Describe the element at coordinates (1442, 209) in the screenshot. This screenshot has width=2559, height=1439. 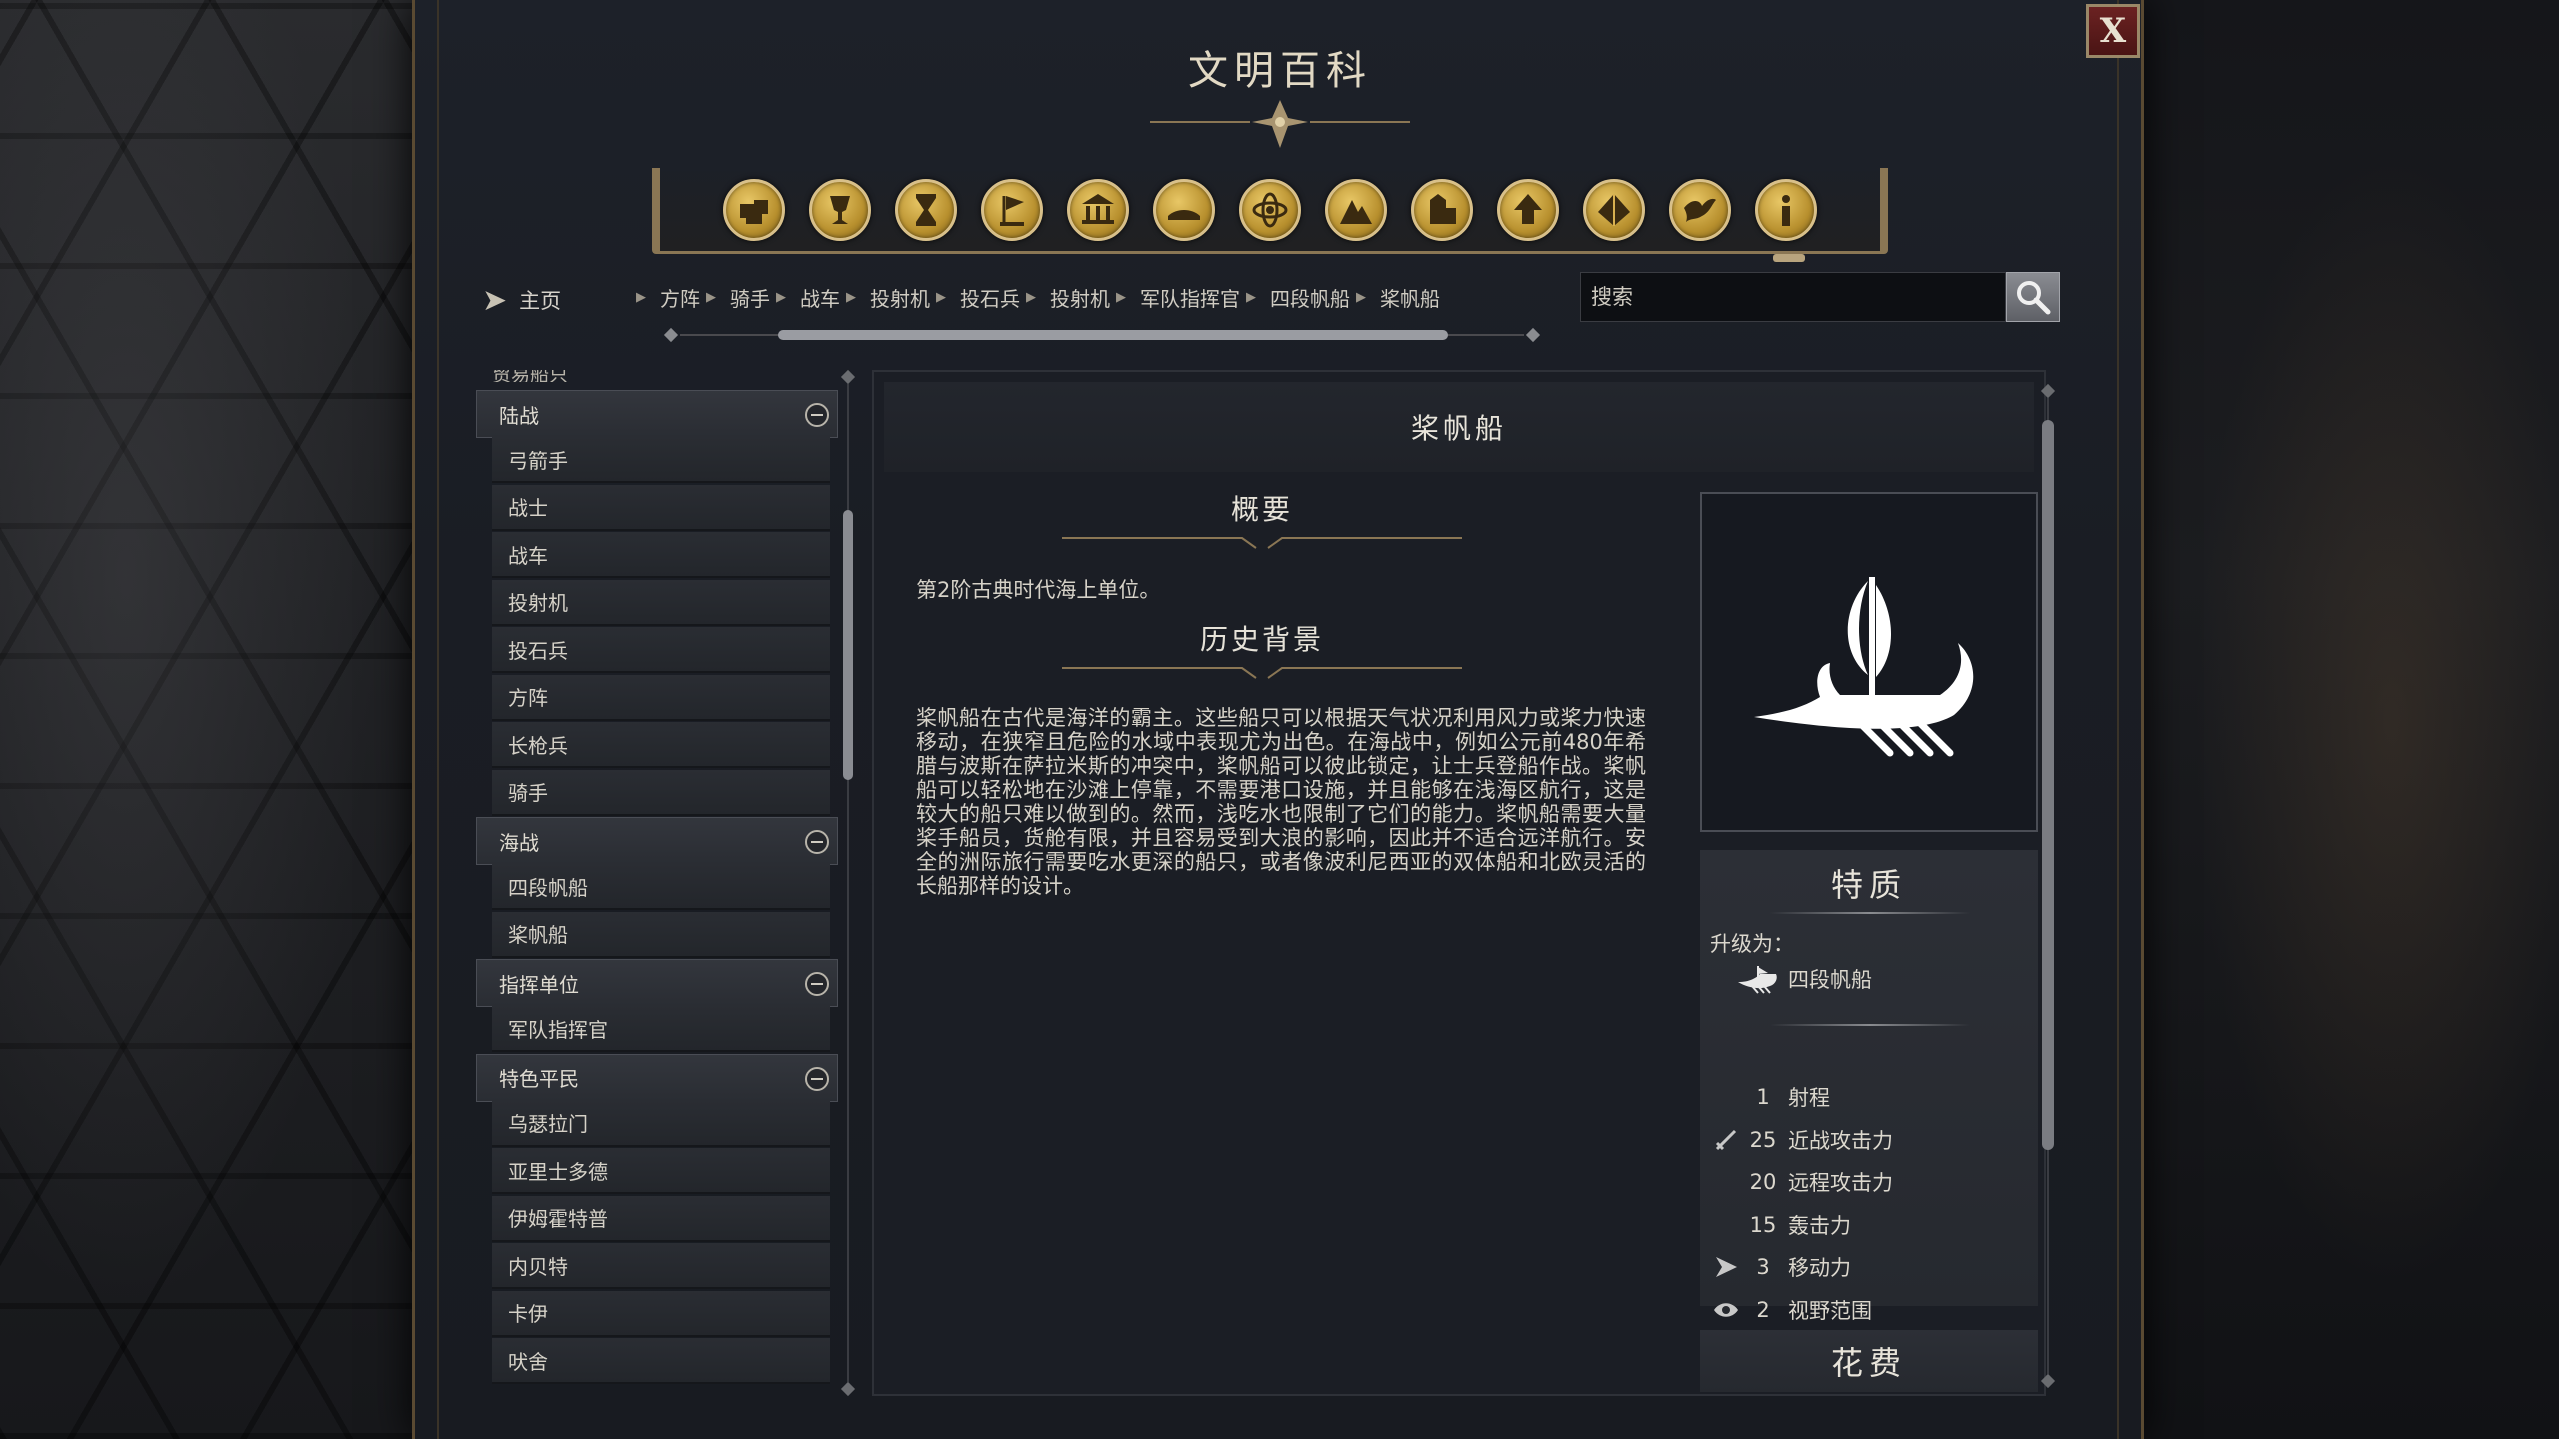
I see `category-button-building` at that location.